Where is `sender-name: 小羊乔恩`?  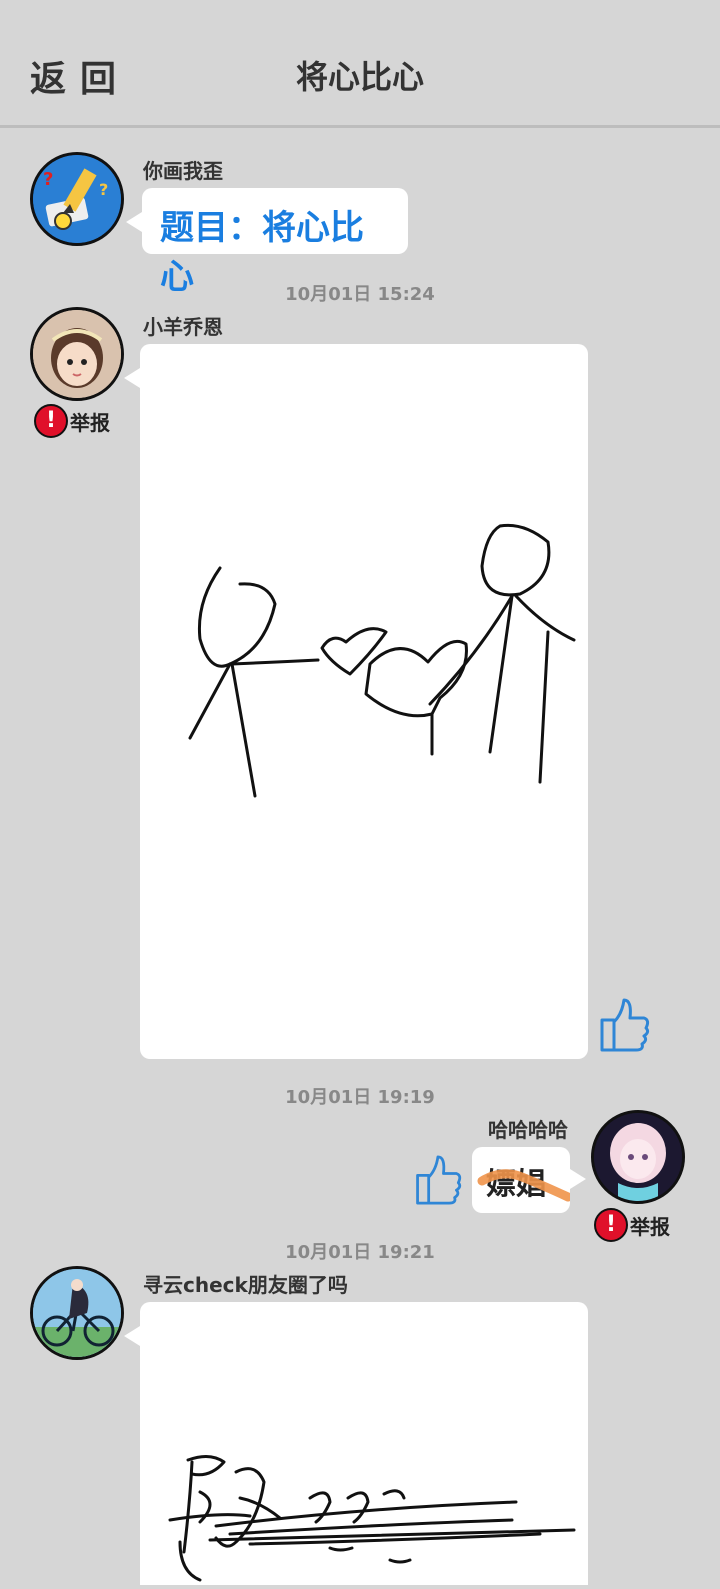 sender-name: 小羊乔恩 is located at coordinates (183, 327).